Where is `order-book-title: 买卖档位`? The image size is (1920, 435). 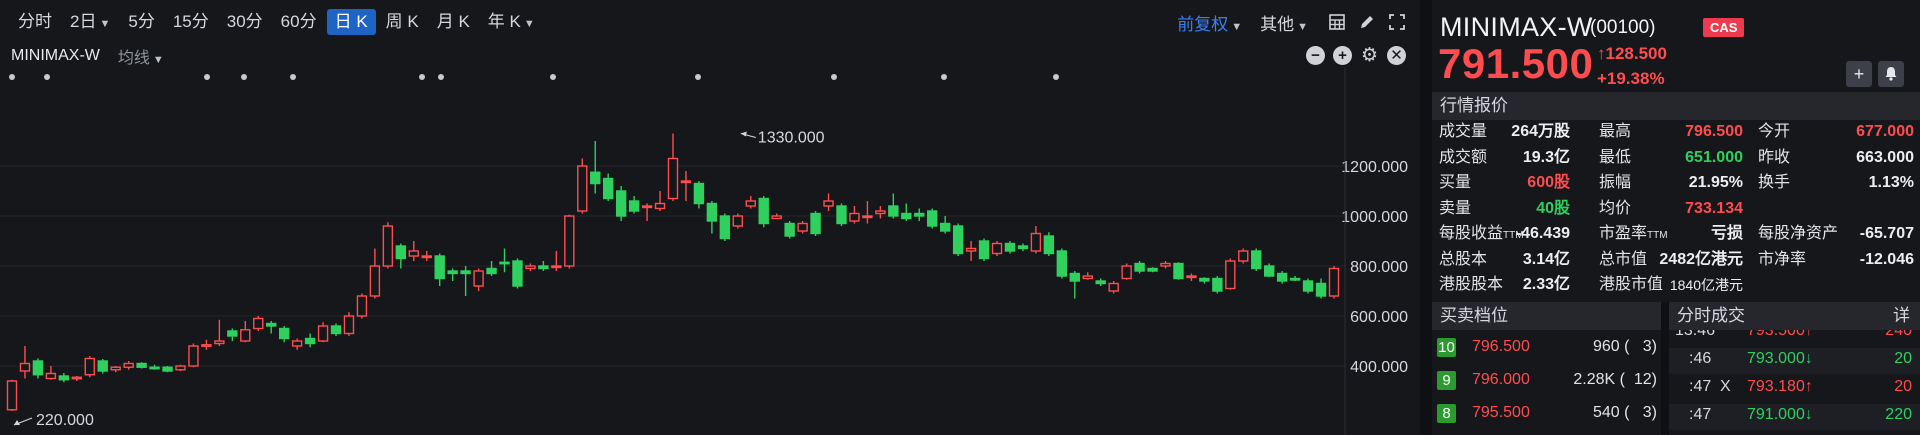
order-book-title: 买卖档位 is located at coordinates (1546, 316).